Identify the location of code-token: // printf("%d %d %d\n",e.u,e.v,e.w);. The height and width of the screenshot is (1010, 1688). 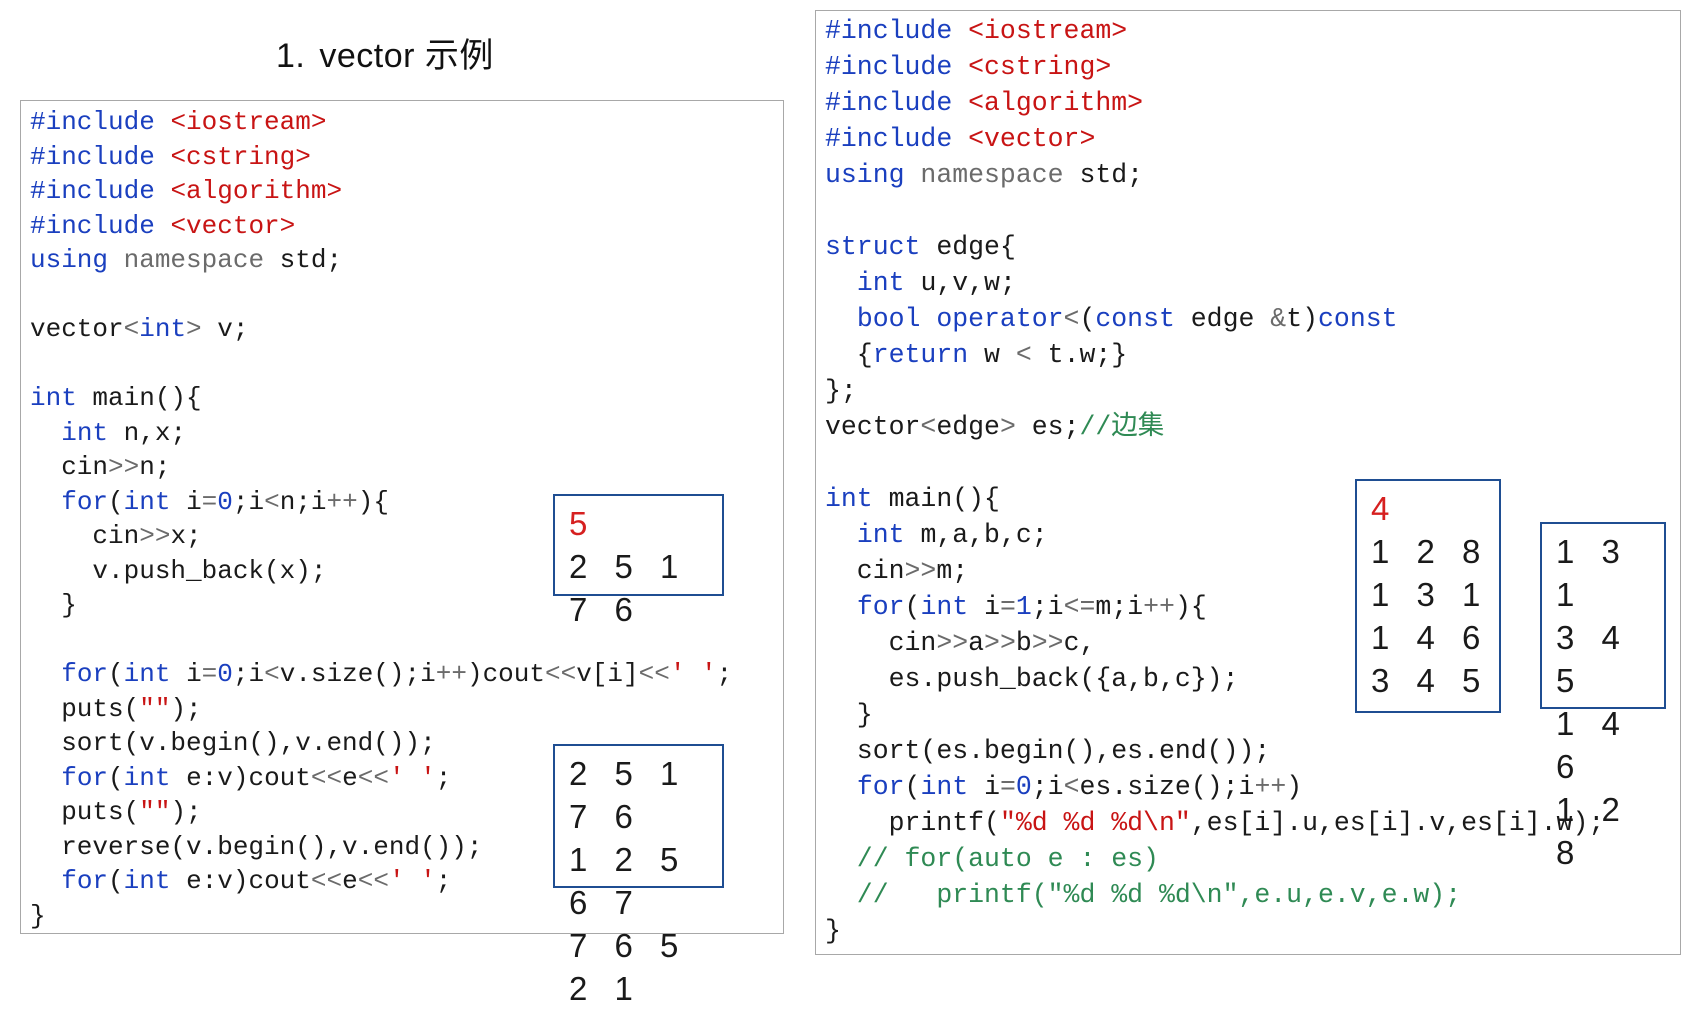
(1143, 895).